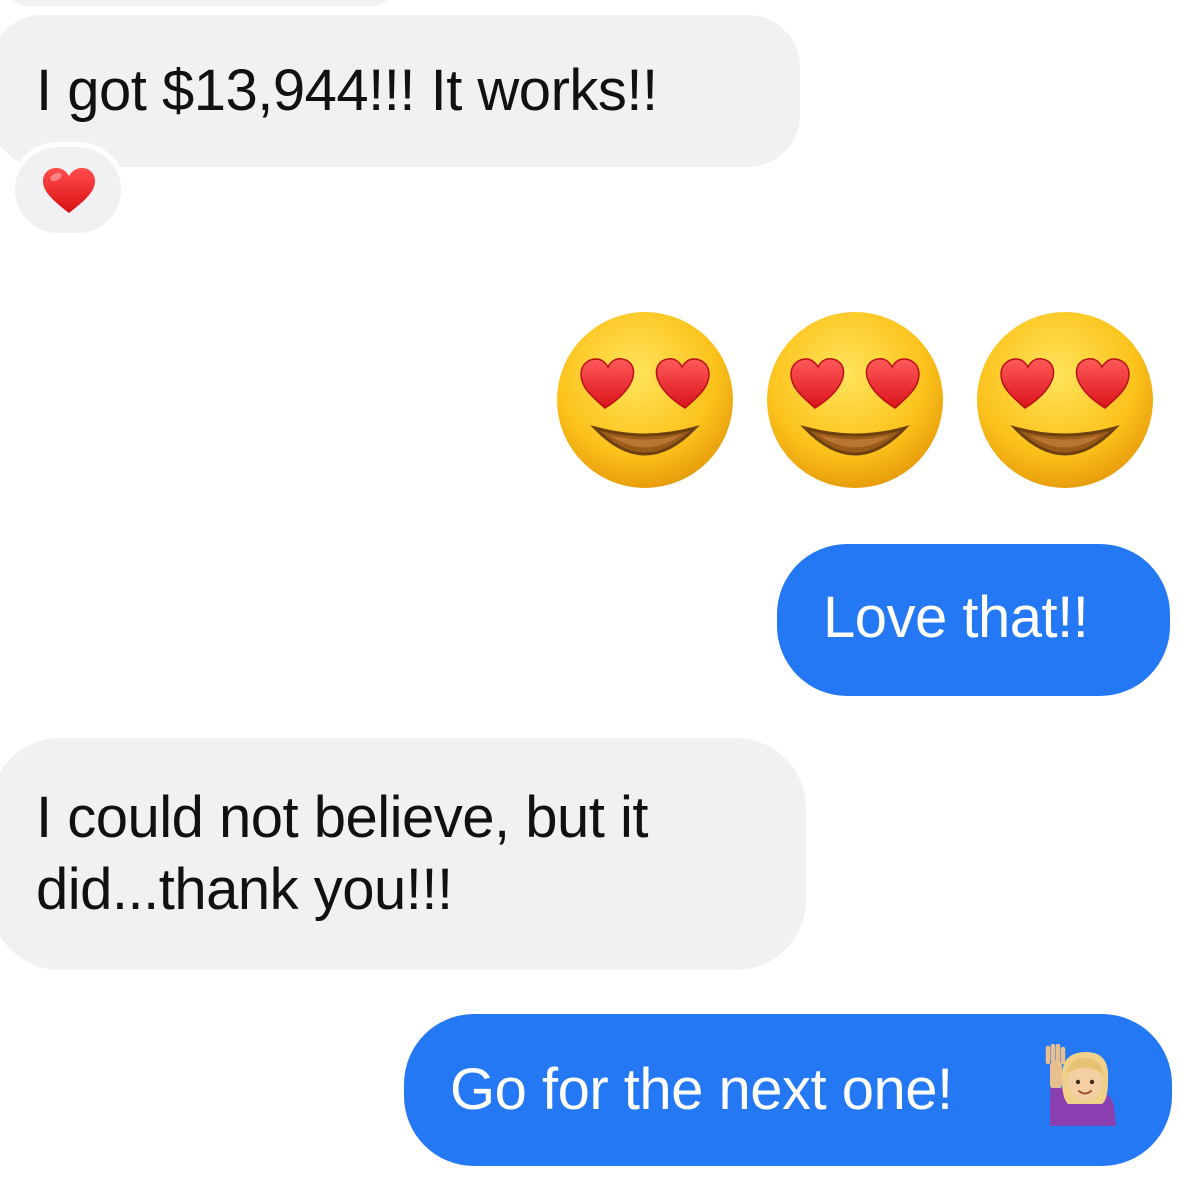 The image size is (1200, 1178). Describe the element at coordinates (1080, 1085) in the screenshot. I see `person-raising-hand-icon` at that location.